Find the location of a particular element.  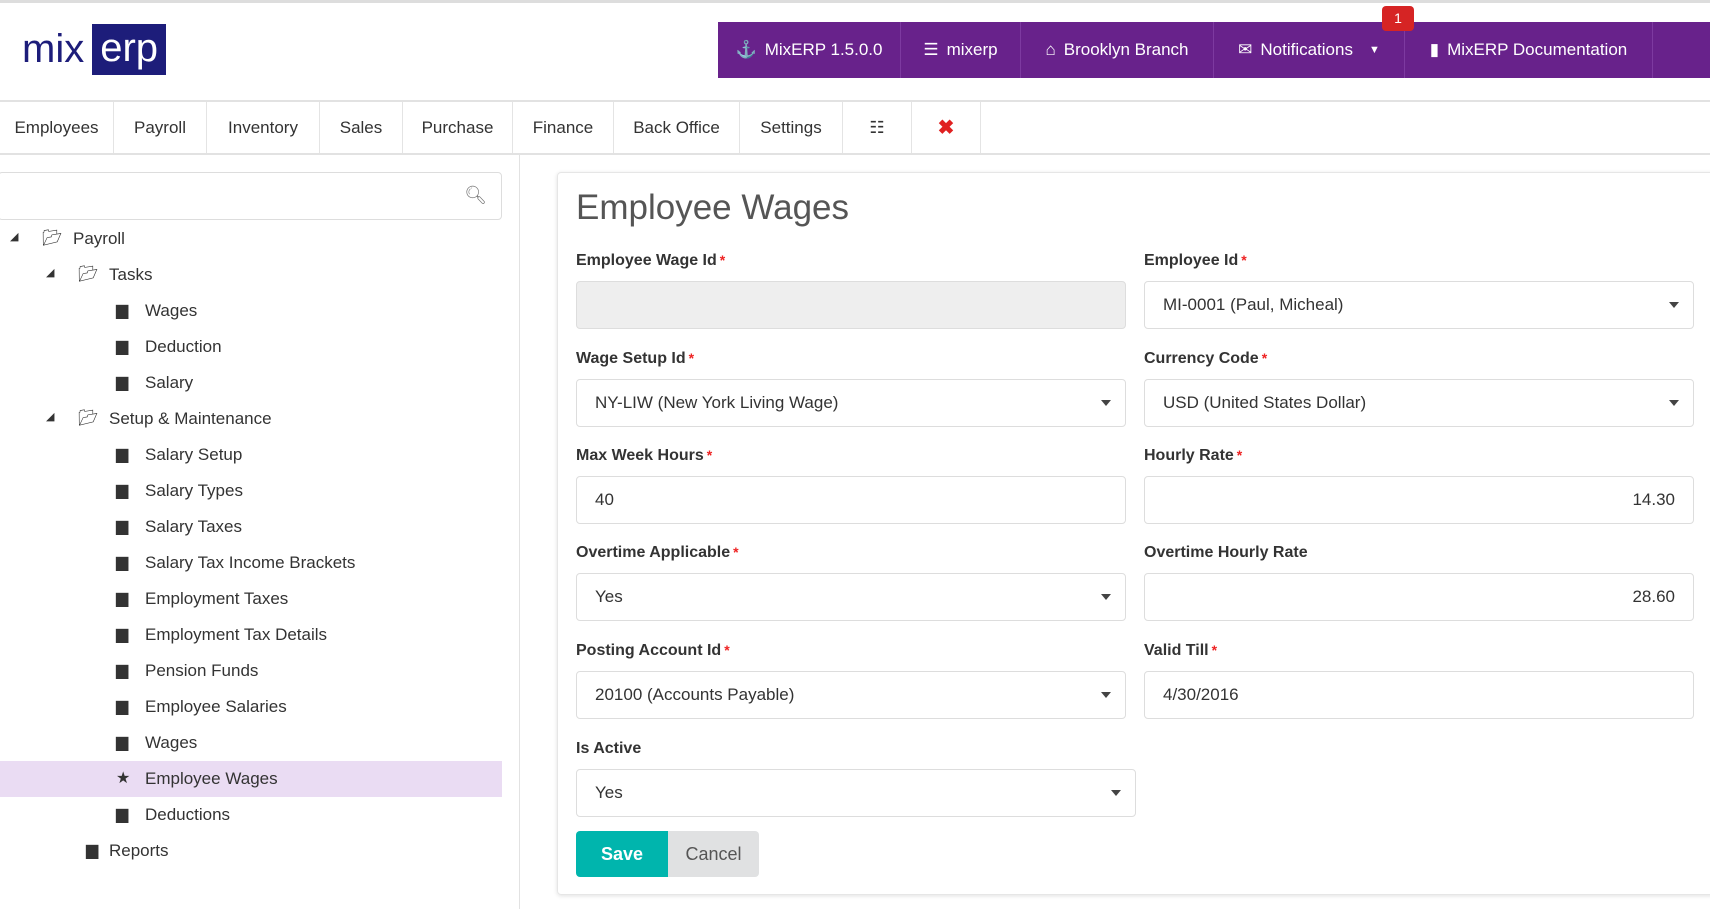

tab-employees: Employees is located at coordinates (57, 127).